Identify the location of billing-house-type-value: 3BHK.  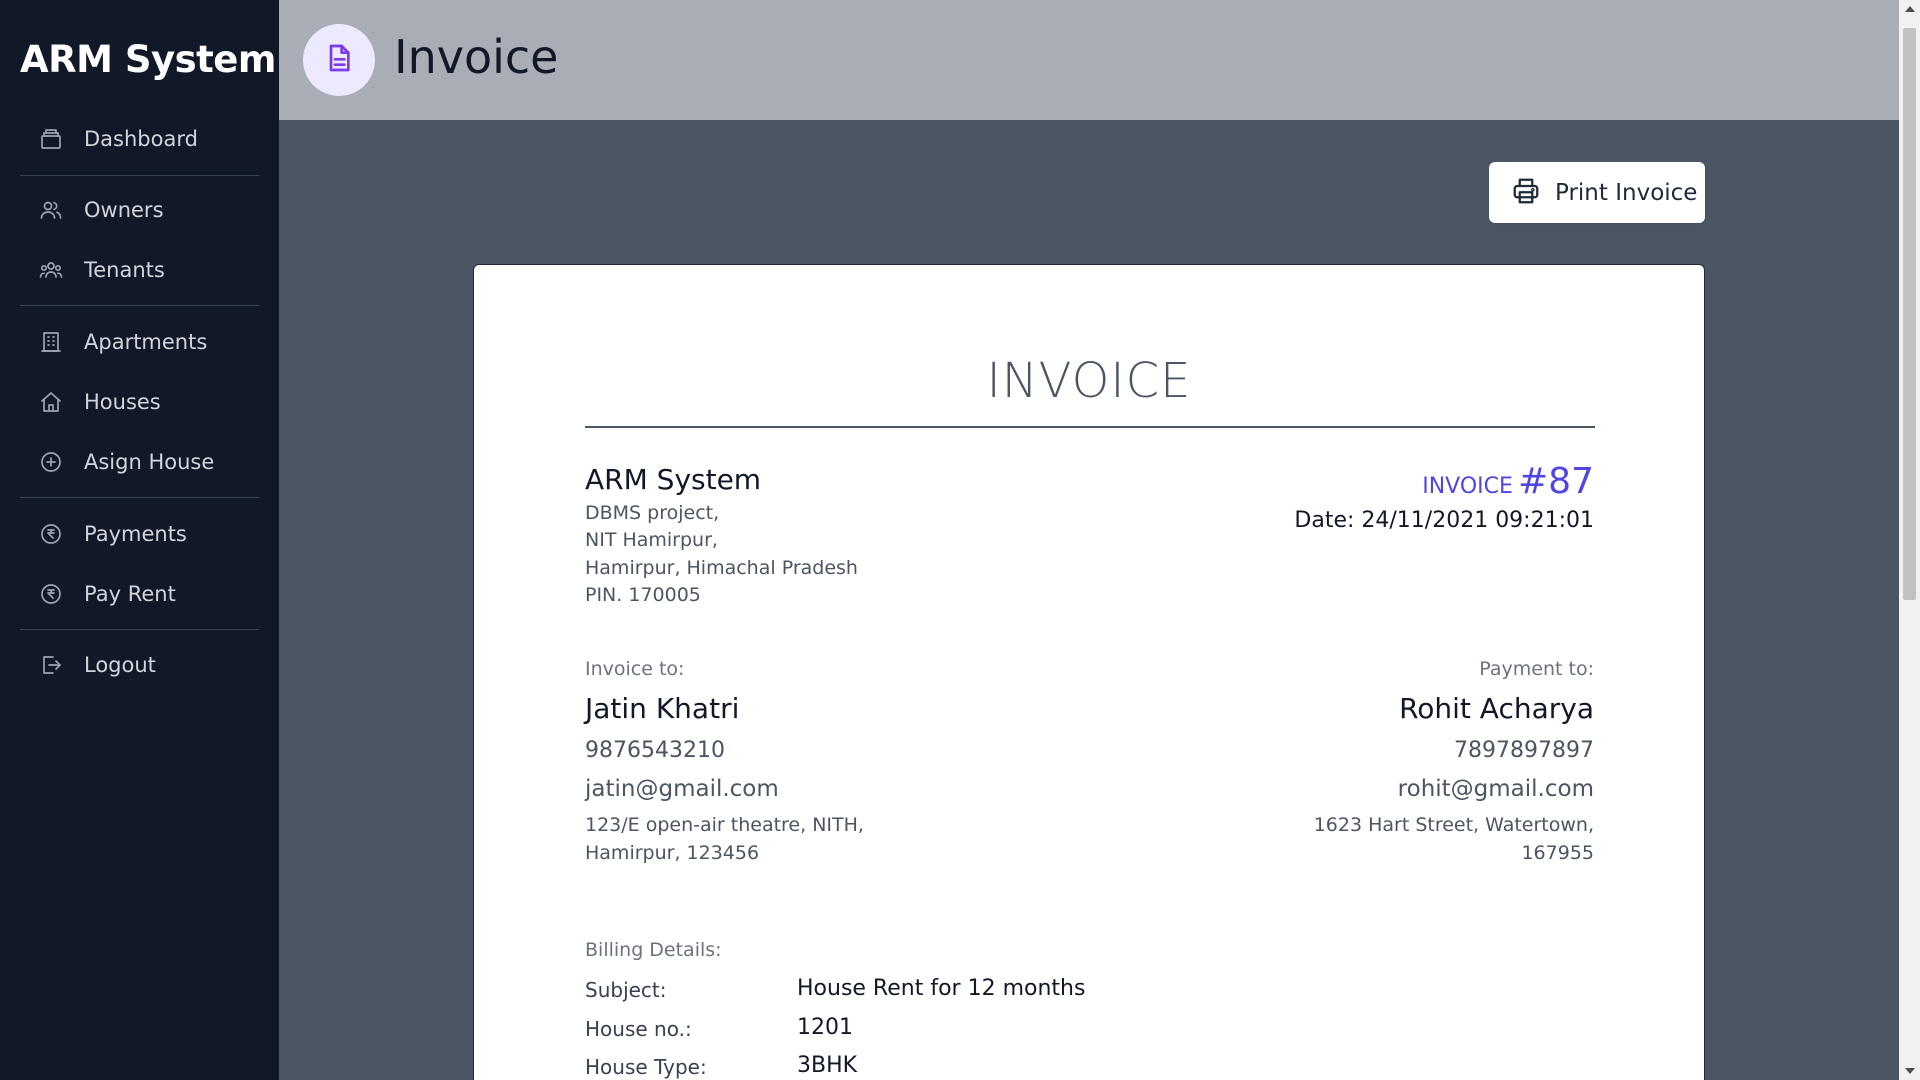
(827, 1065).